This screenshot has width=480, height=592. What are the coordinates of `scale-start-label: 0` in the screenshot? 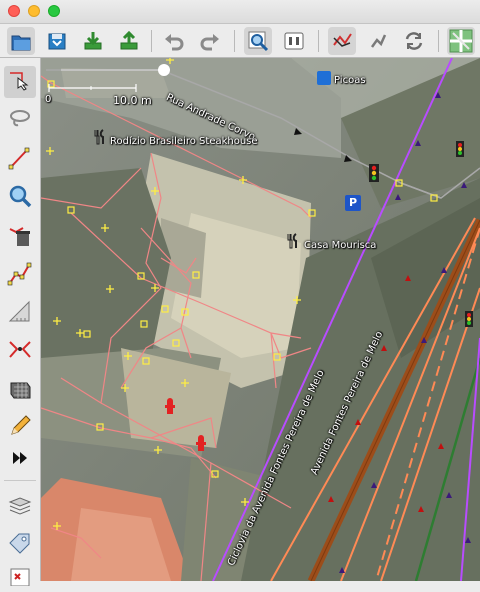 It's located at (48, 99).